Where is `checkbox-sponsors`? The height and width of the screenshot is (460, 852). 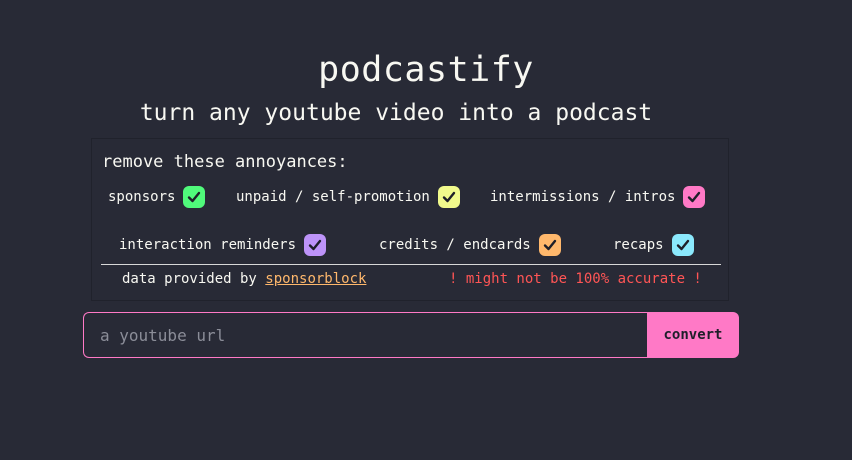 checkbox-sponsors is located at coordinates (194, 197).